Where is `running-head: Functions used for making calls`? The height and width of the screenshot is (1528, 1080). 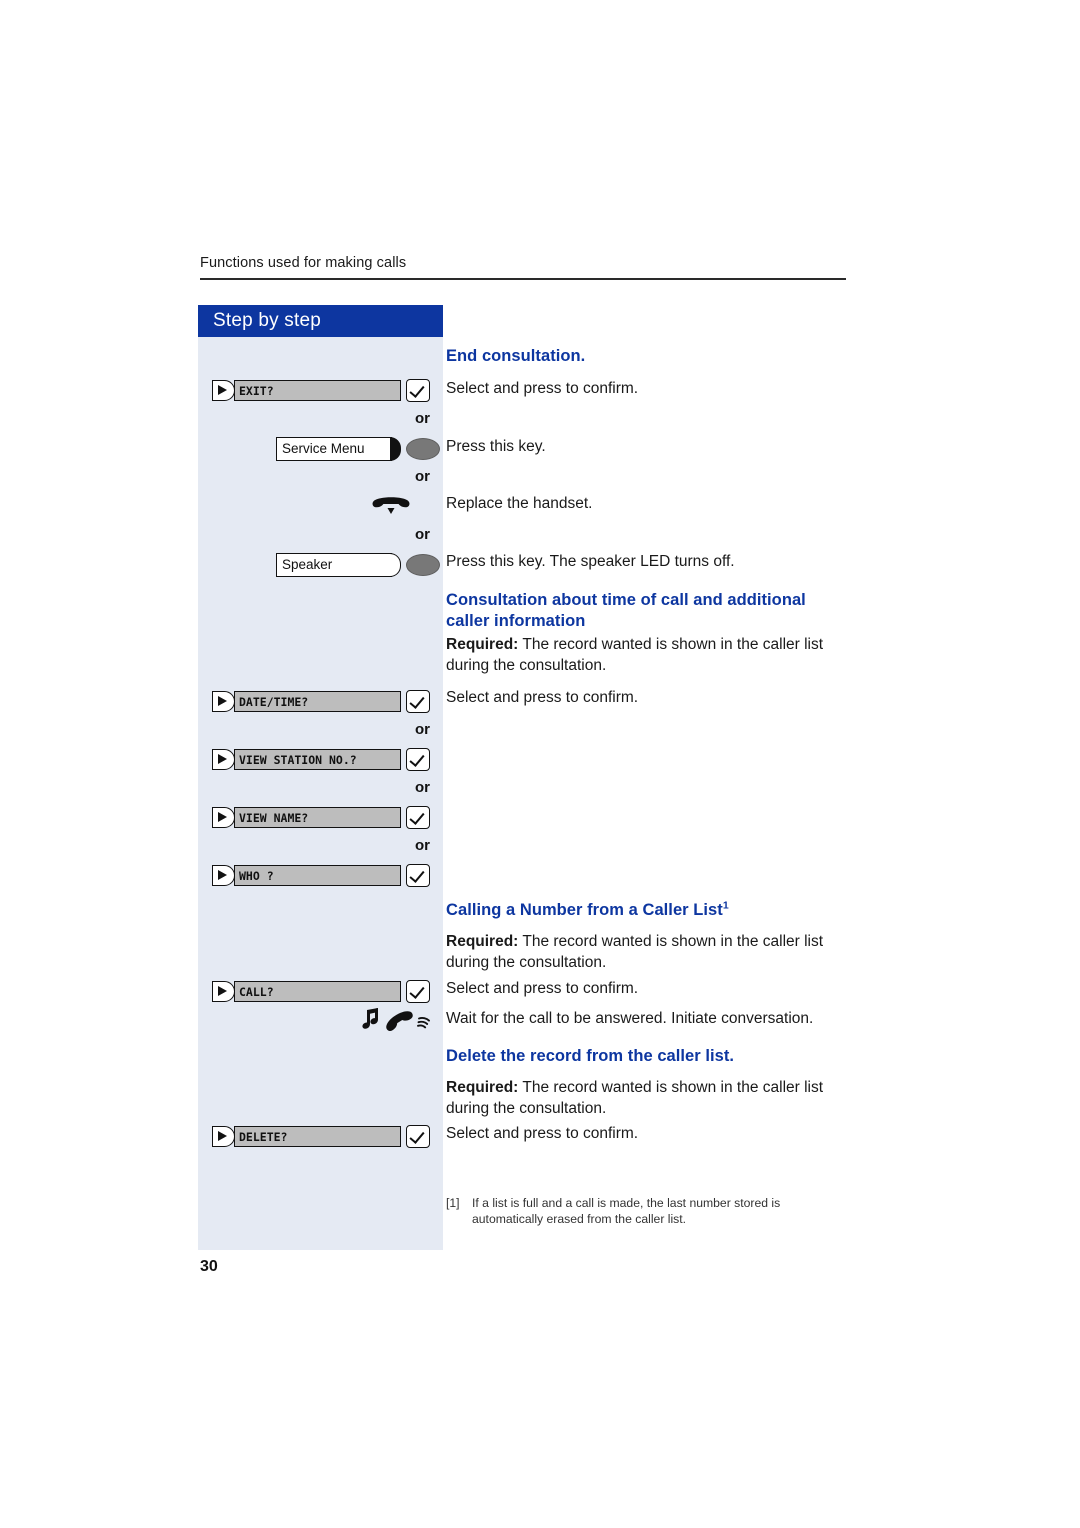
running-head: Functions used for making calls is located at coordinates (303, 263).